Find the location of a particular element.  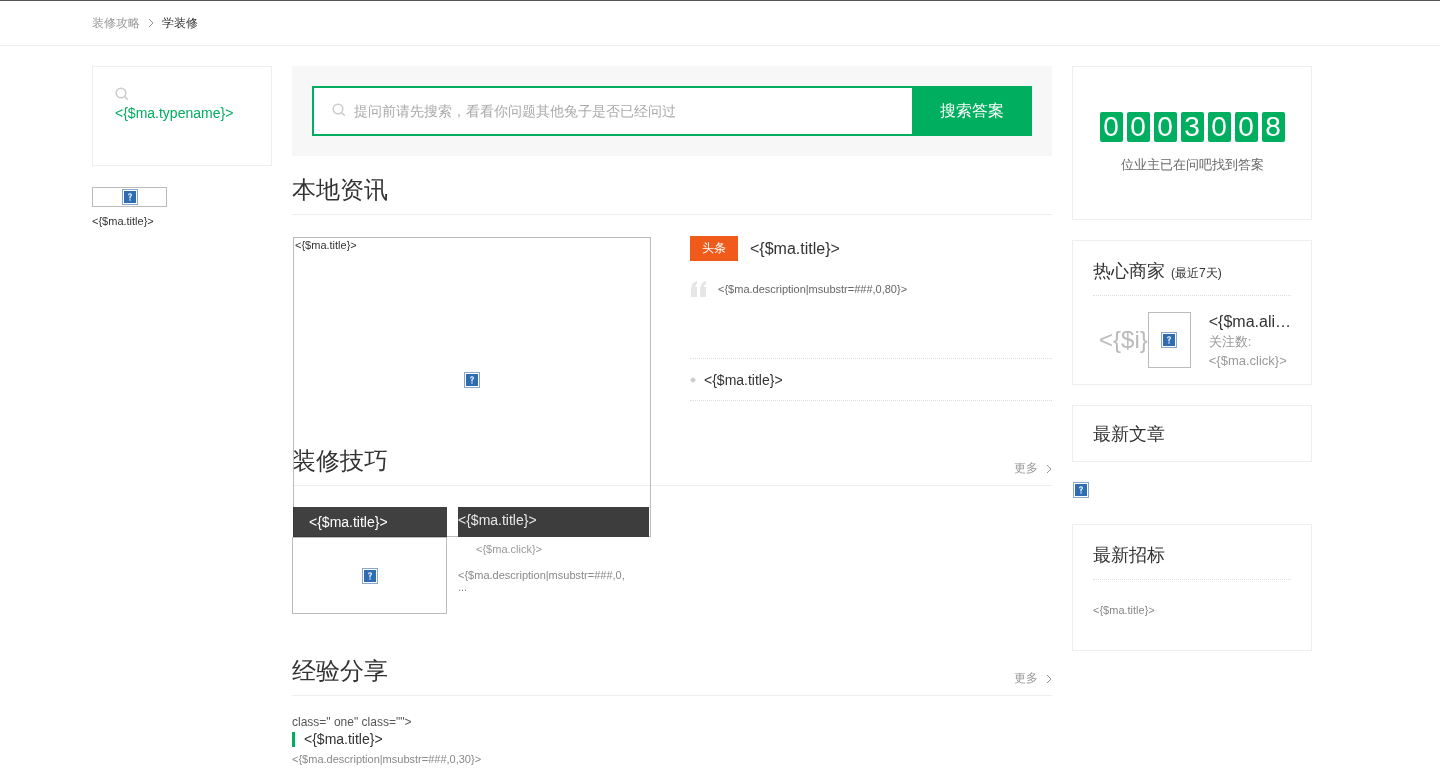

item-title: <{$ma.title}> is located at coordinates (182, 221).